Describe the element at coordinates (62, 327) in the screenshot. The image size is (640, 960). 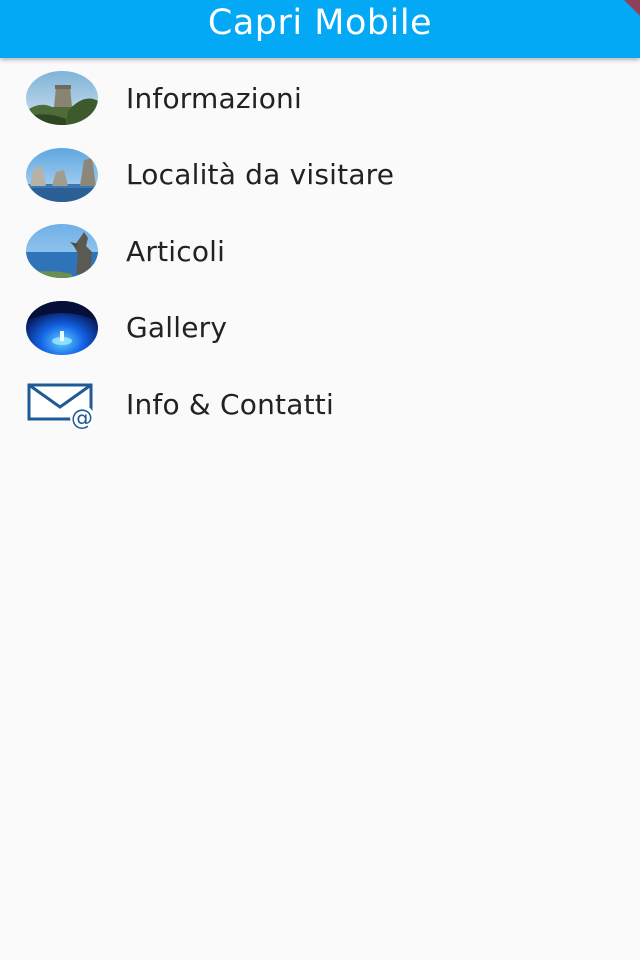
I see `blue-grotto-photo-icon` at that location.